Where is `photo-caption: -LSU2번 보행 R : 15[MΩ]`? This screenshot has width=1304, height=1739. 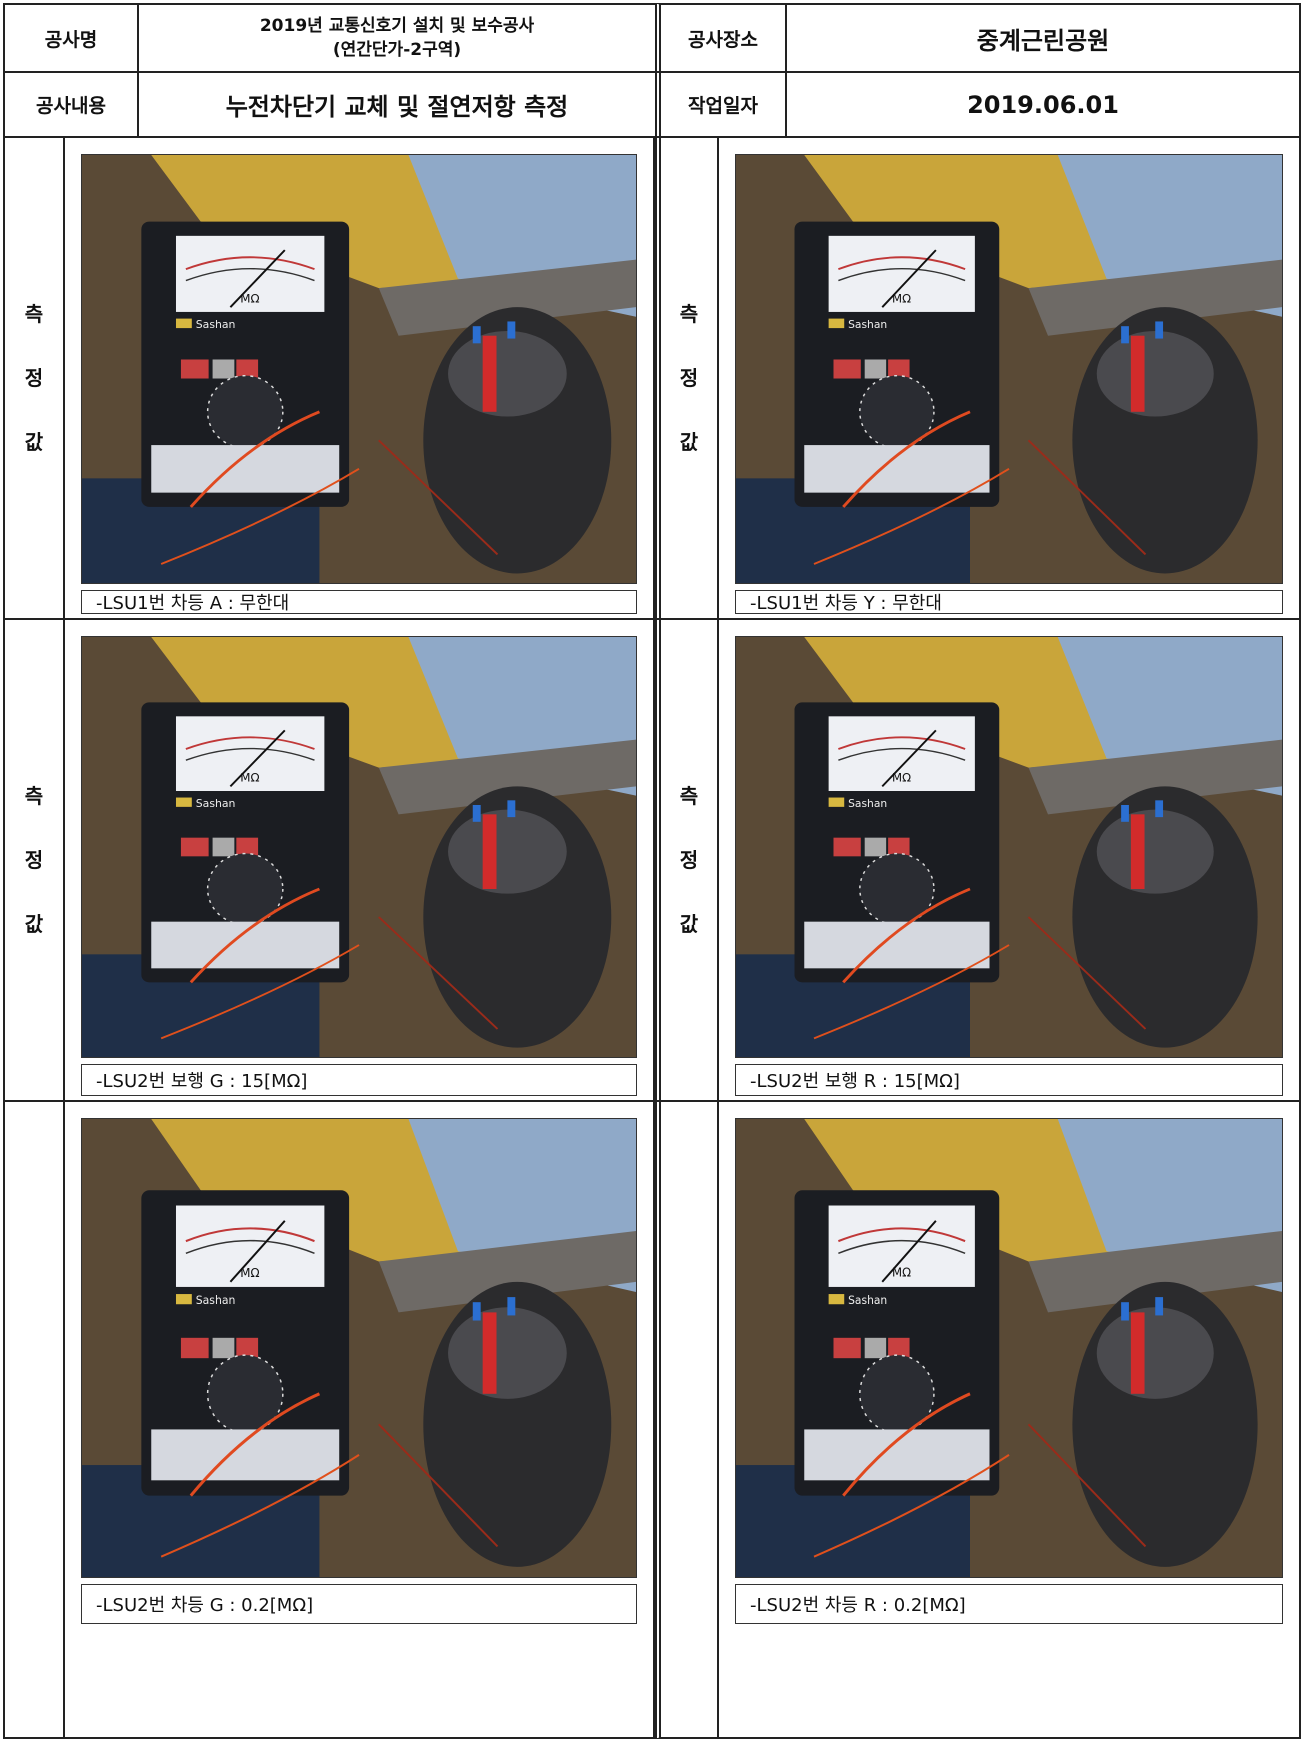 photo-caption: -LSU2번 보행 R : 15[MΩ] is located at coordinates (1009, 1080).